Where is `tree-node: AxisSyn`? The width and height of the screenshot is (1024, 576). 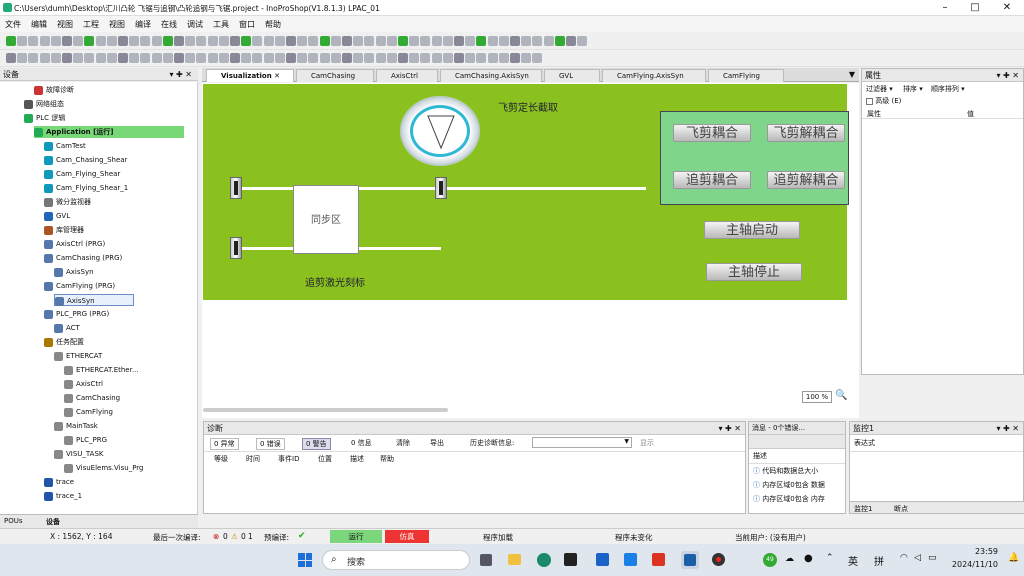
tree-node: AxisSyn is located at coordinates (74, 272).